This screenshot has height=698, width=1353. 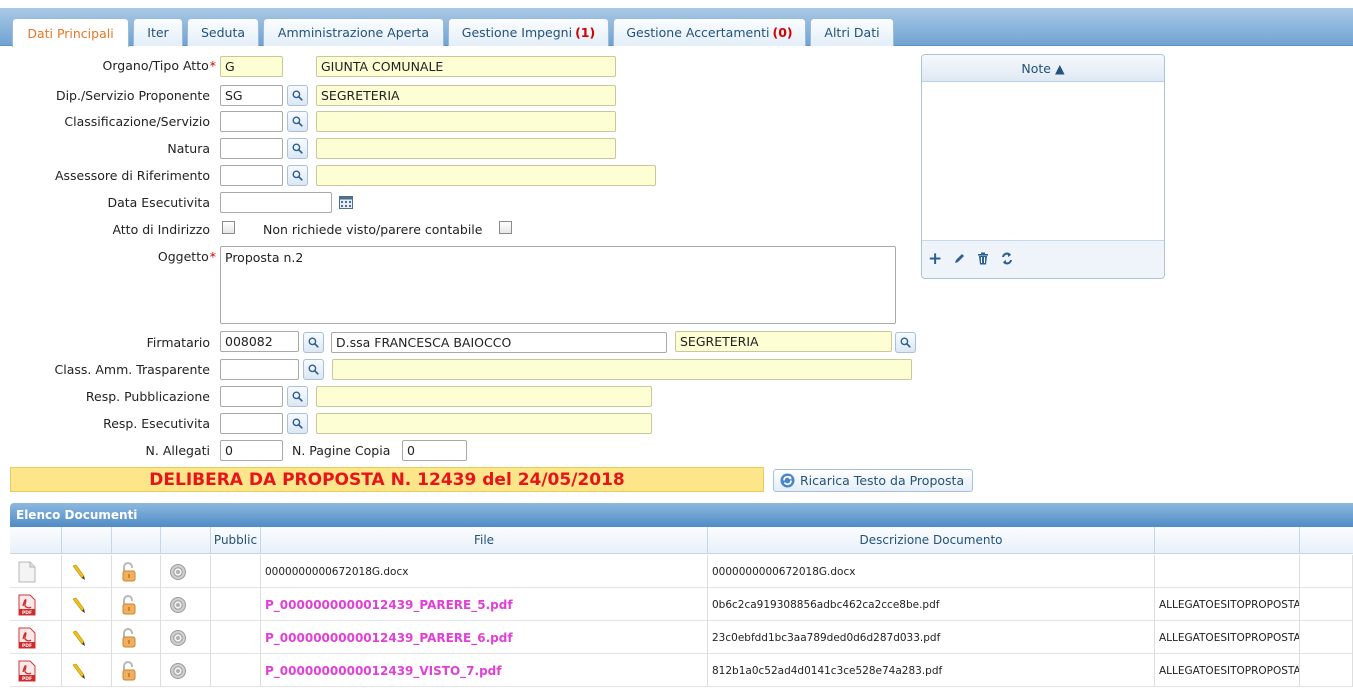 I want to click on class-amm-code-field, so click(x=259, y=369).